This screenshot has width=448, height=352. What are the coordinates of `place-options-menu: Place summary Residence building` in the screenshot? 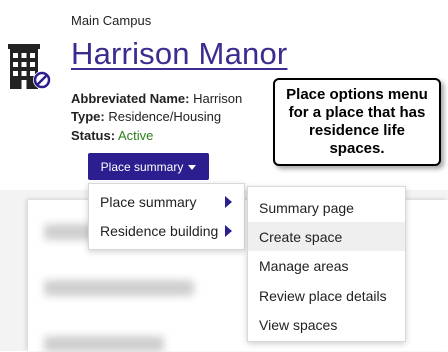 It's located at (166, 216).